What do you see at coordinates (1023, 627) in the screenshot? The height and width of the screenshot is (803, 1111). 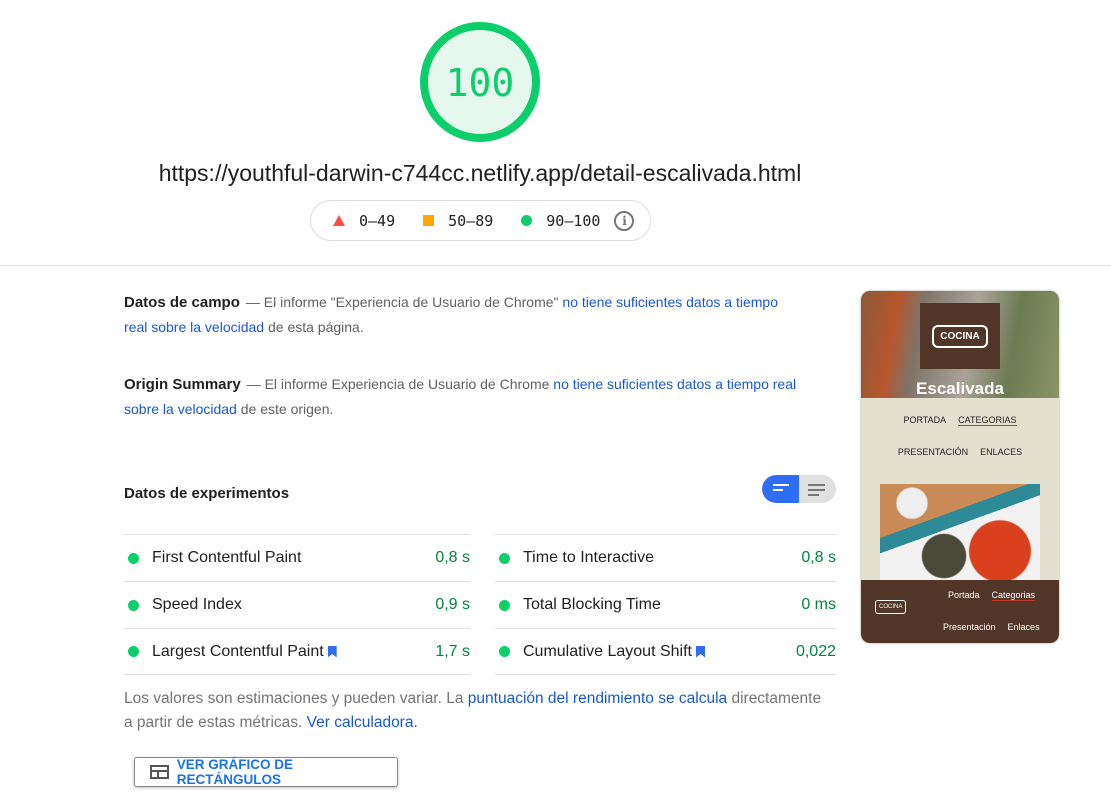 I see `nav-item: Enlaces` at bounding box center [1023, 627].